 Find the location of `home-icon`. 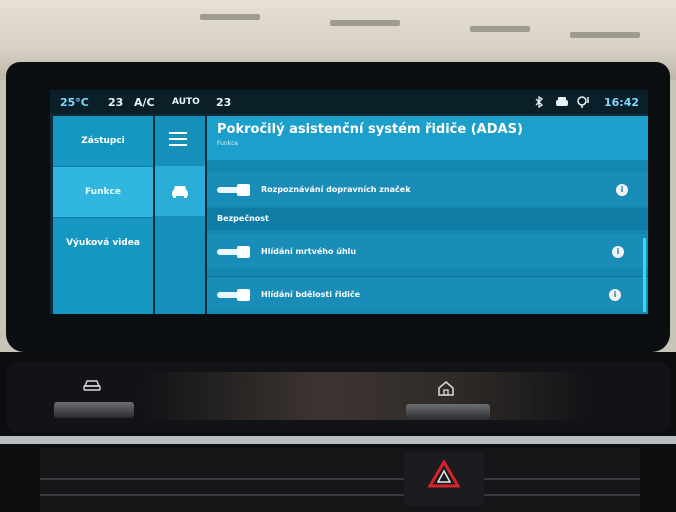

home-icon is located at coordinates (446, 388).